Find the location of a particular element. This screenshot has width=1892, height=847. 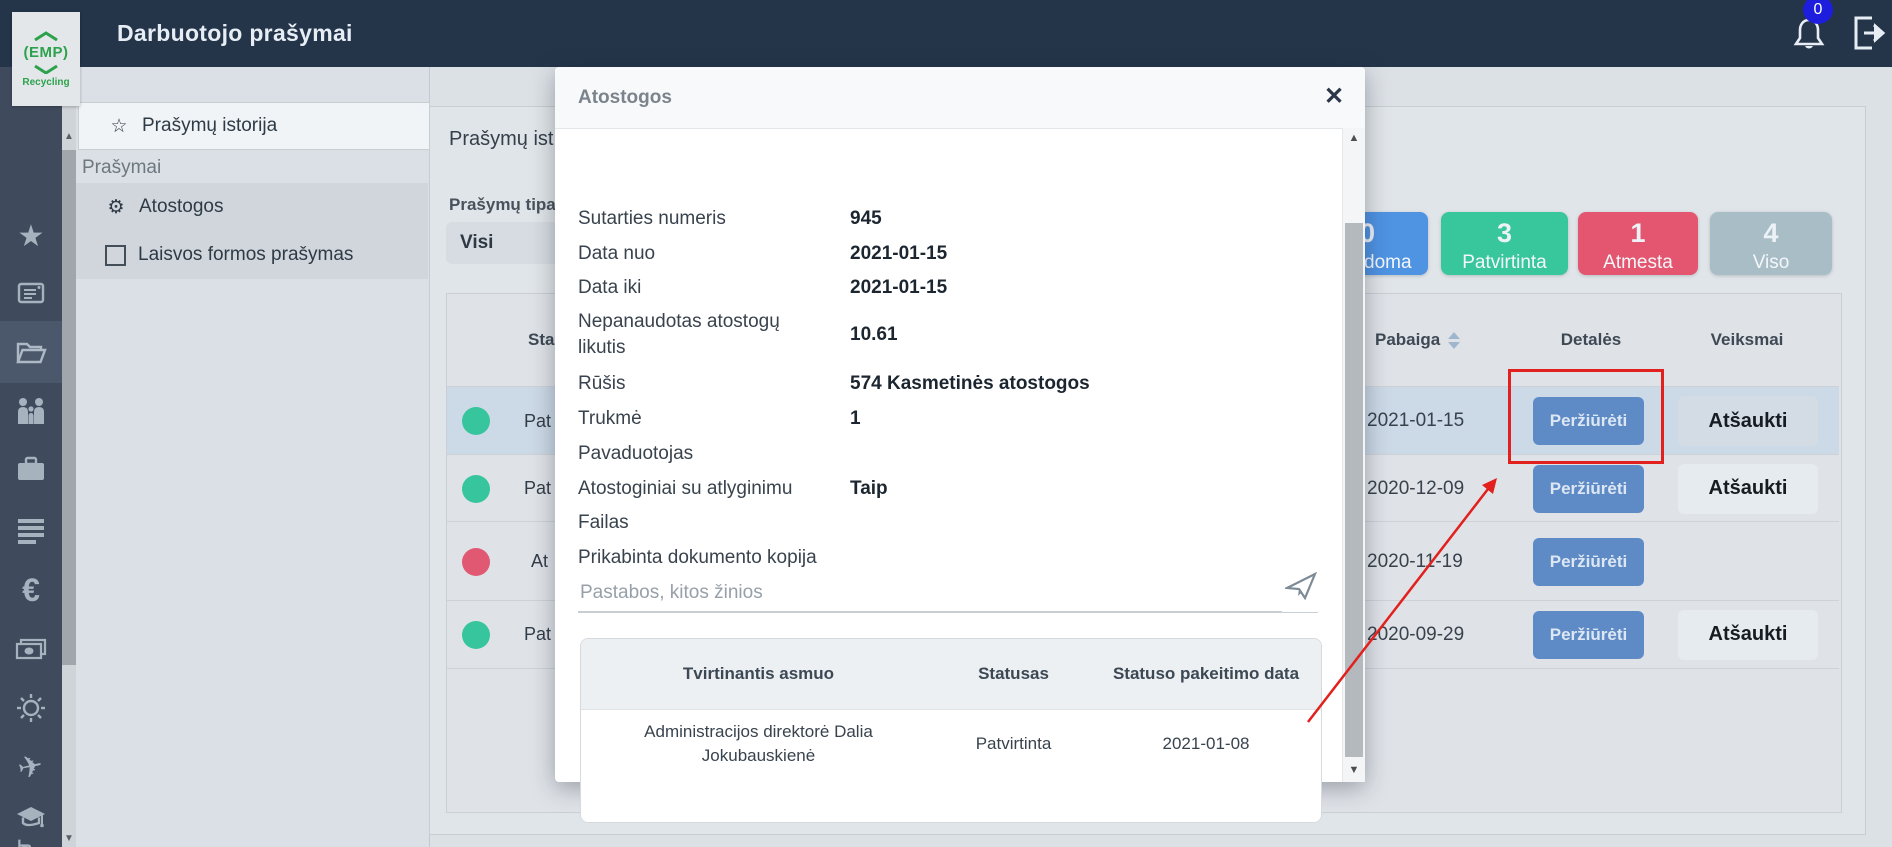

plane-icon: ✈ is located at coordinates (31, 767).